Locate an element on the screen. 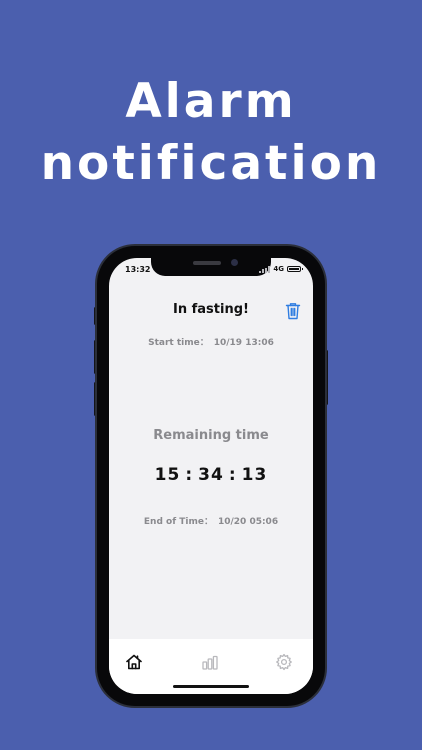  end-time-row: End of Time： 10/20 05:06 is located at coordinates (211, 520).